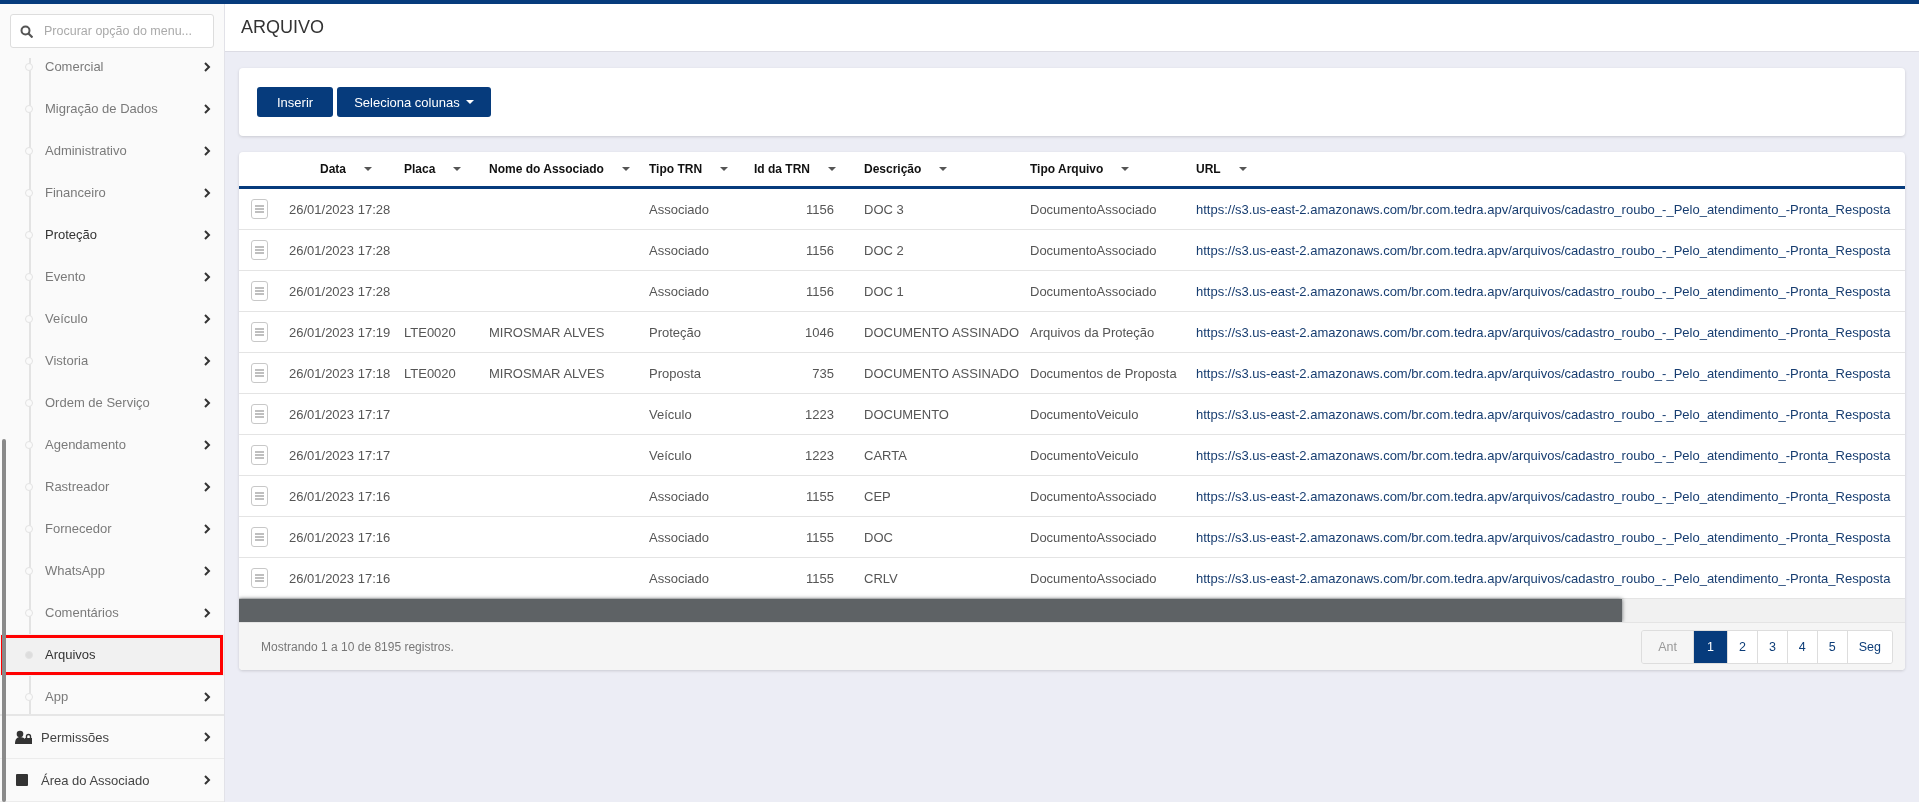  Describe the element at coordinates (112, 402) in the screenshot. I see `sidebar-item: Ordem de Serviço` at that location.